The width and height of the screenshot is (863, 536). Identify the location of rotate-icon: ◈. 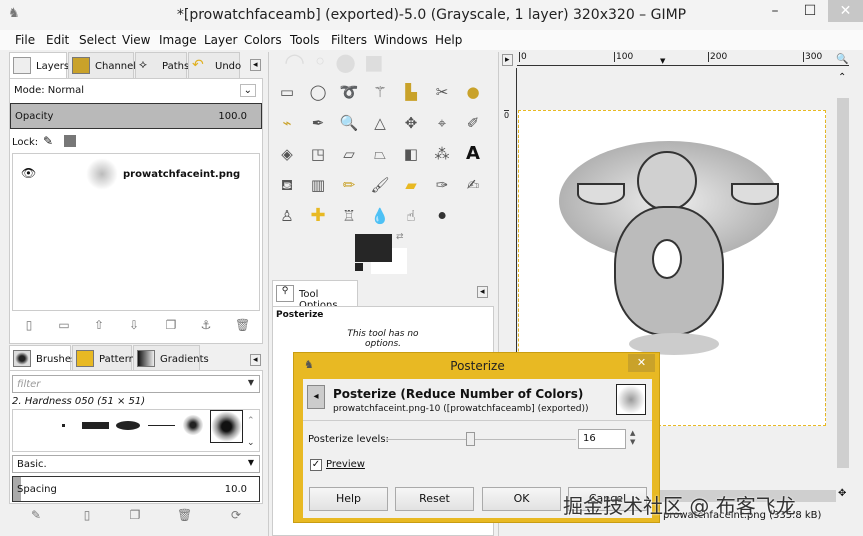
(287, 154).